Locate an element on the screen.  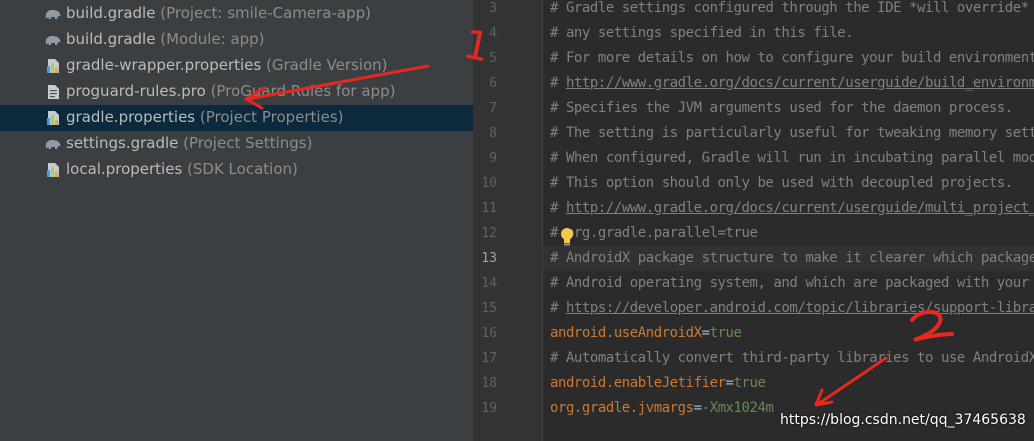
tree-item-label: gradle.properties (Project Properties) is located at coordinates (205, 117).